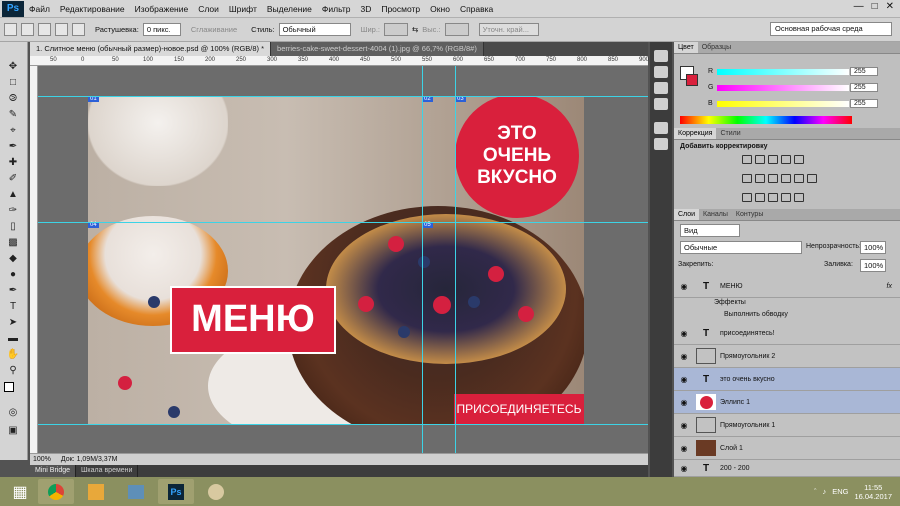 The image size is (900, 506). I want to click on height-input, so click(456, 29).